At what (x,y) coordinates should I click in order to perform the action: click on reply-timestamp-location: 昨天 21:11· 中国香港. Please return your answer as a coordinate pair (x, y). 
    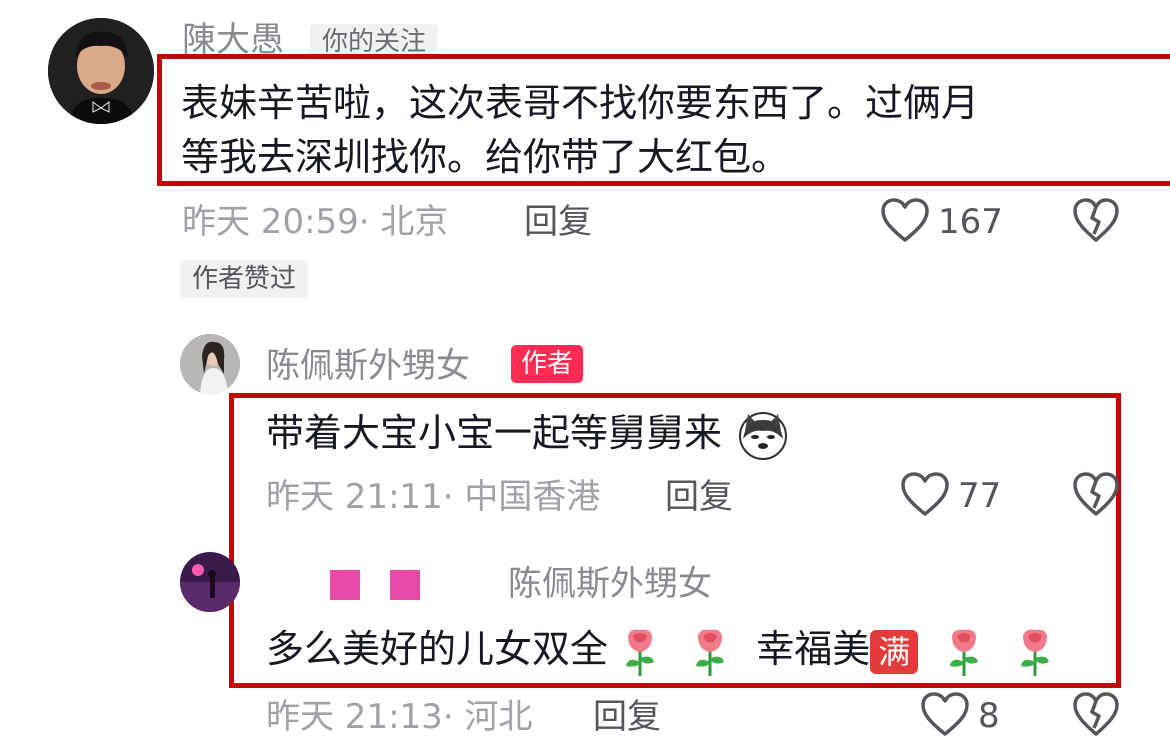
    Looking at the image, I should click on (433, 497).